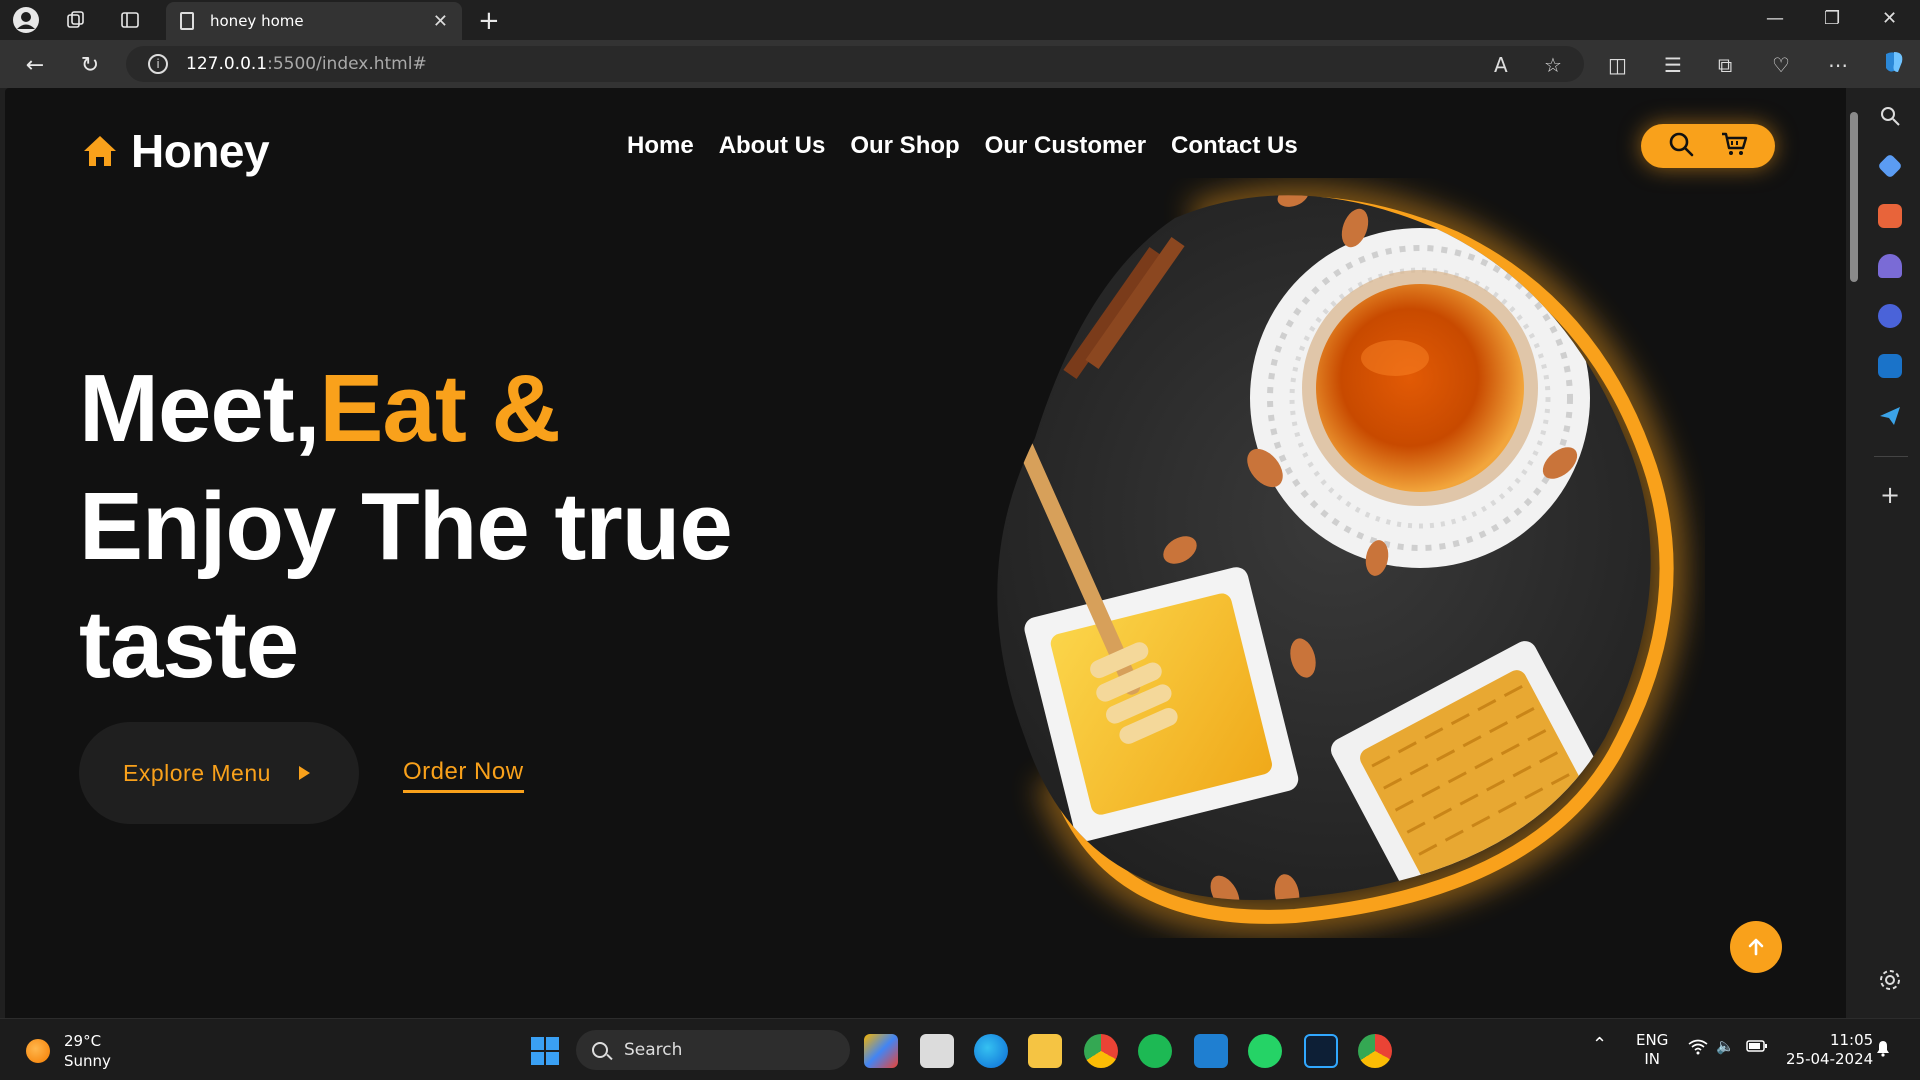 Image resolution: width=1920 pixels, height=1080 pixels. What do you see at coordinates (960, 20) in the screenshot?
I see `browser-tab-bar: honey home ✕ + — ❐ ✕` at bounding box center [960, 20].